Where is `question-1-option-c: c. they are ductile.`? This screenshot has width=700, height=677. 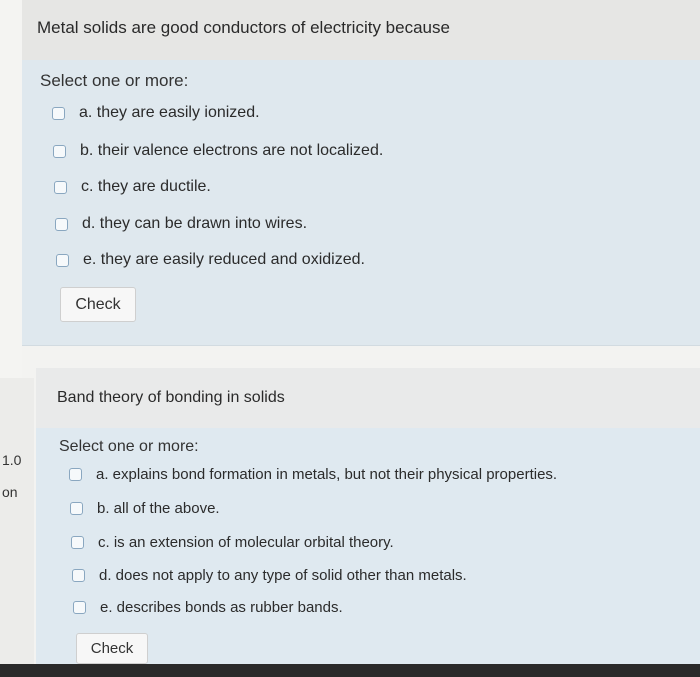 question-1-option-c: c. they are ductile. is located at coordinates (132, 187).